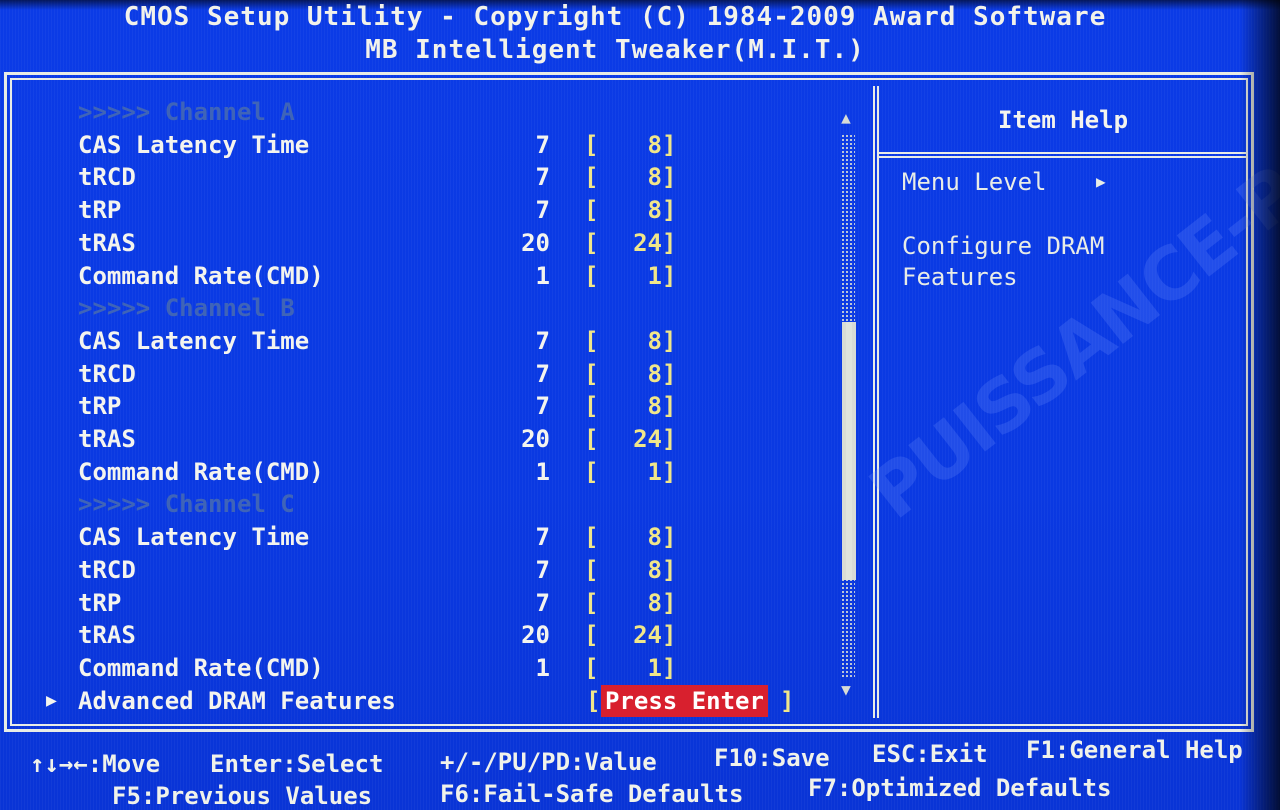  Describe the element at coordinates (1260, 405) in the screenshot. I see `bezel-shadow-right` at that location.